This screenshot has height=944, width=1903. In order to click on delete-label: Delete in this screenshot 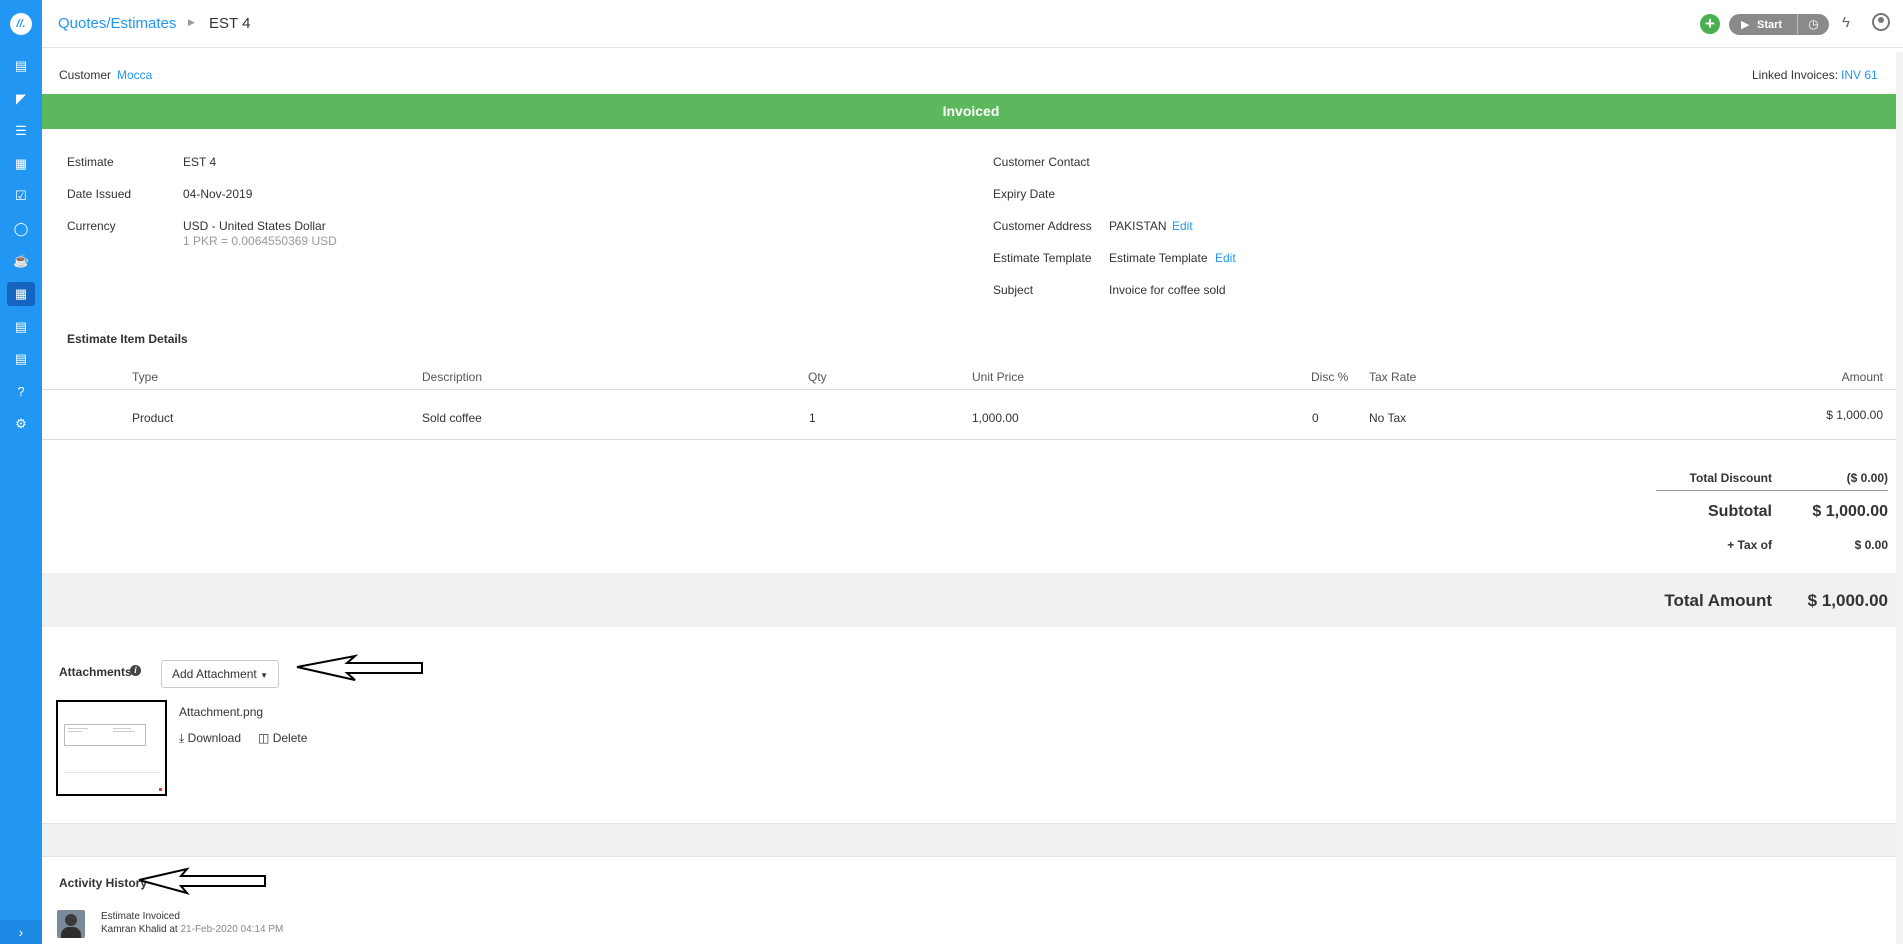, I will do `click(290, 738)`.